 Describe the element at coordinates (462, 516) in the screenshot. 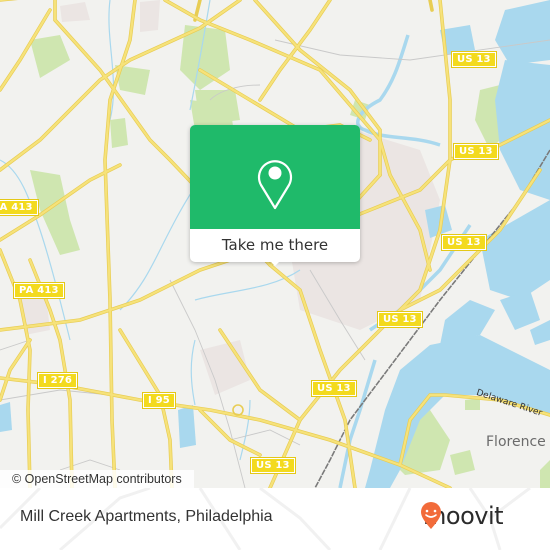

I see `moovit-logo: moovit` at that location.